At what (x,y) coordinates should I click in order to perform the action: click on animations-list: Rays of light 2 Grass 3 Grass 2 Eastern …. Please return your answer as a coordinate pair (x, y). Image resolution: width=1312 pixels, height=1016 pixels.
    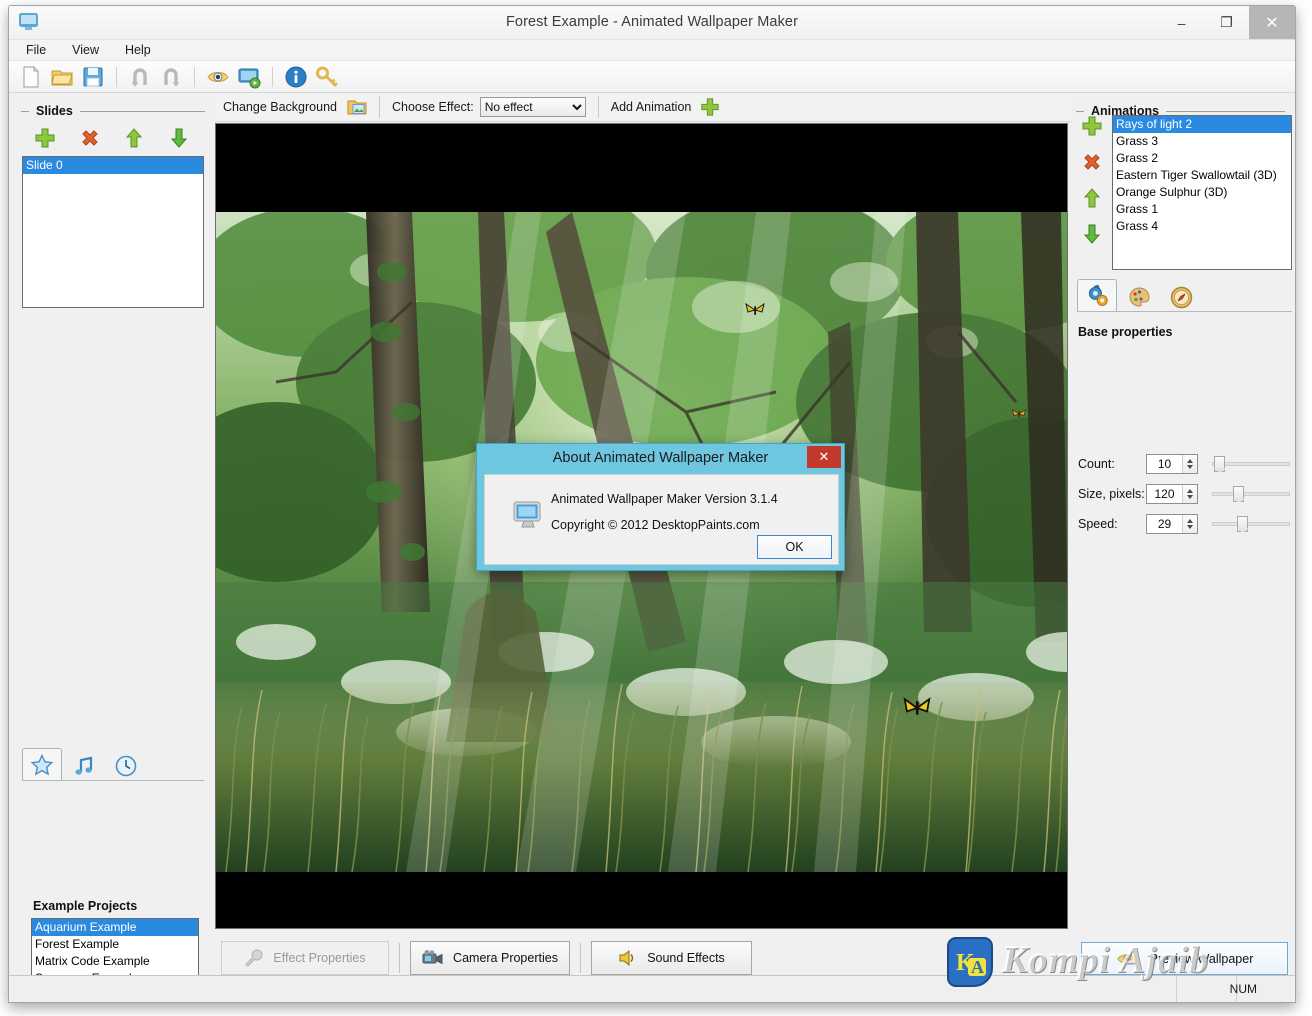
    Looking at the image, I should click on (1202, 192).